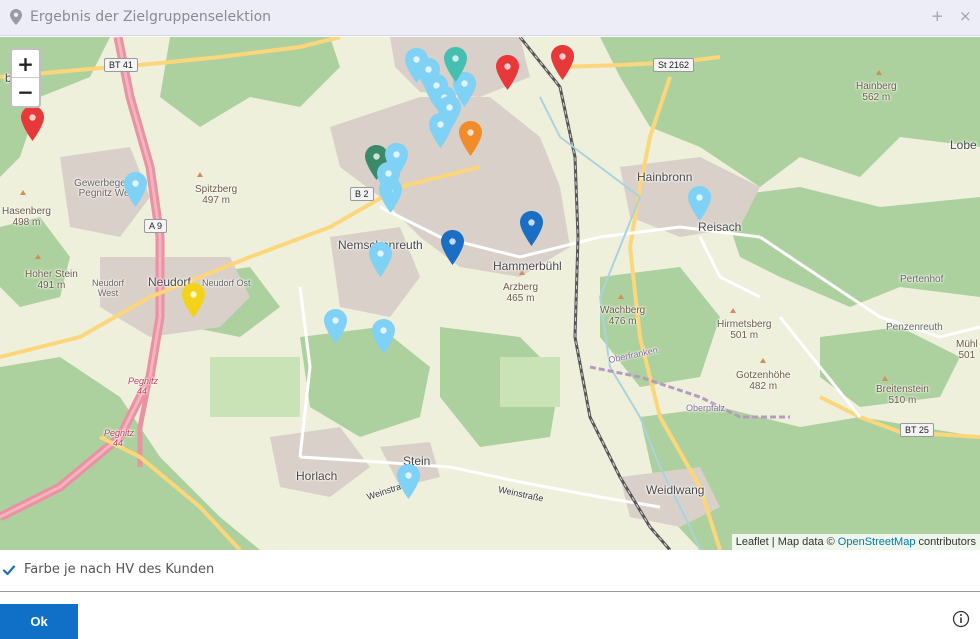 The image size is (980, 639). I want to click on openstreetmap-link: OpenStreetMap, so click(877, 542).